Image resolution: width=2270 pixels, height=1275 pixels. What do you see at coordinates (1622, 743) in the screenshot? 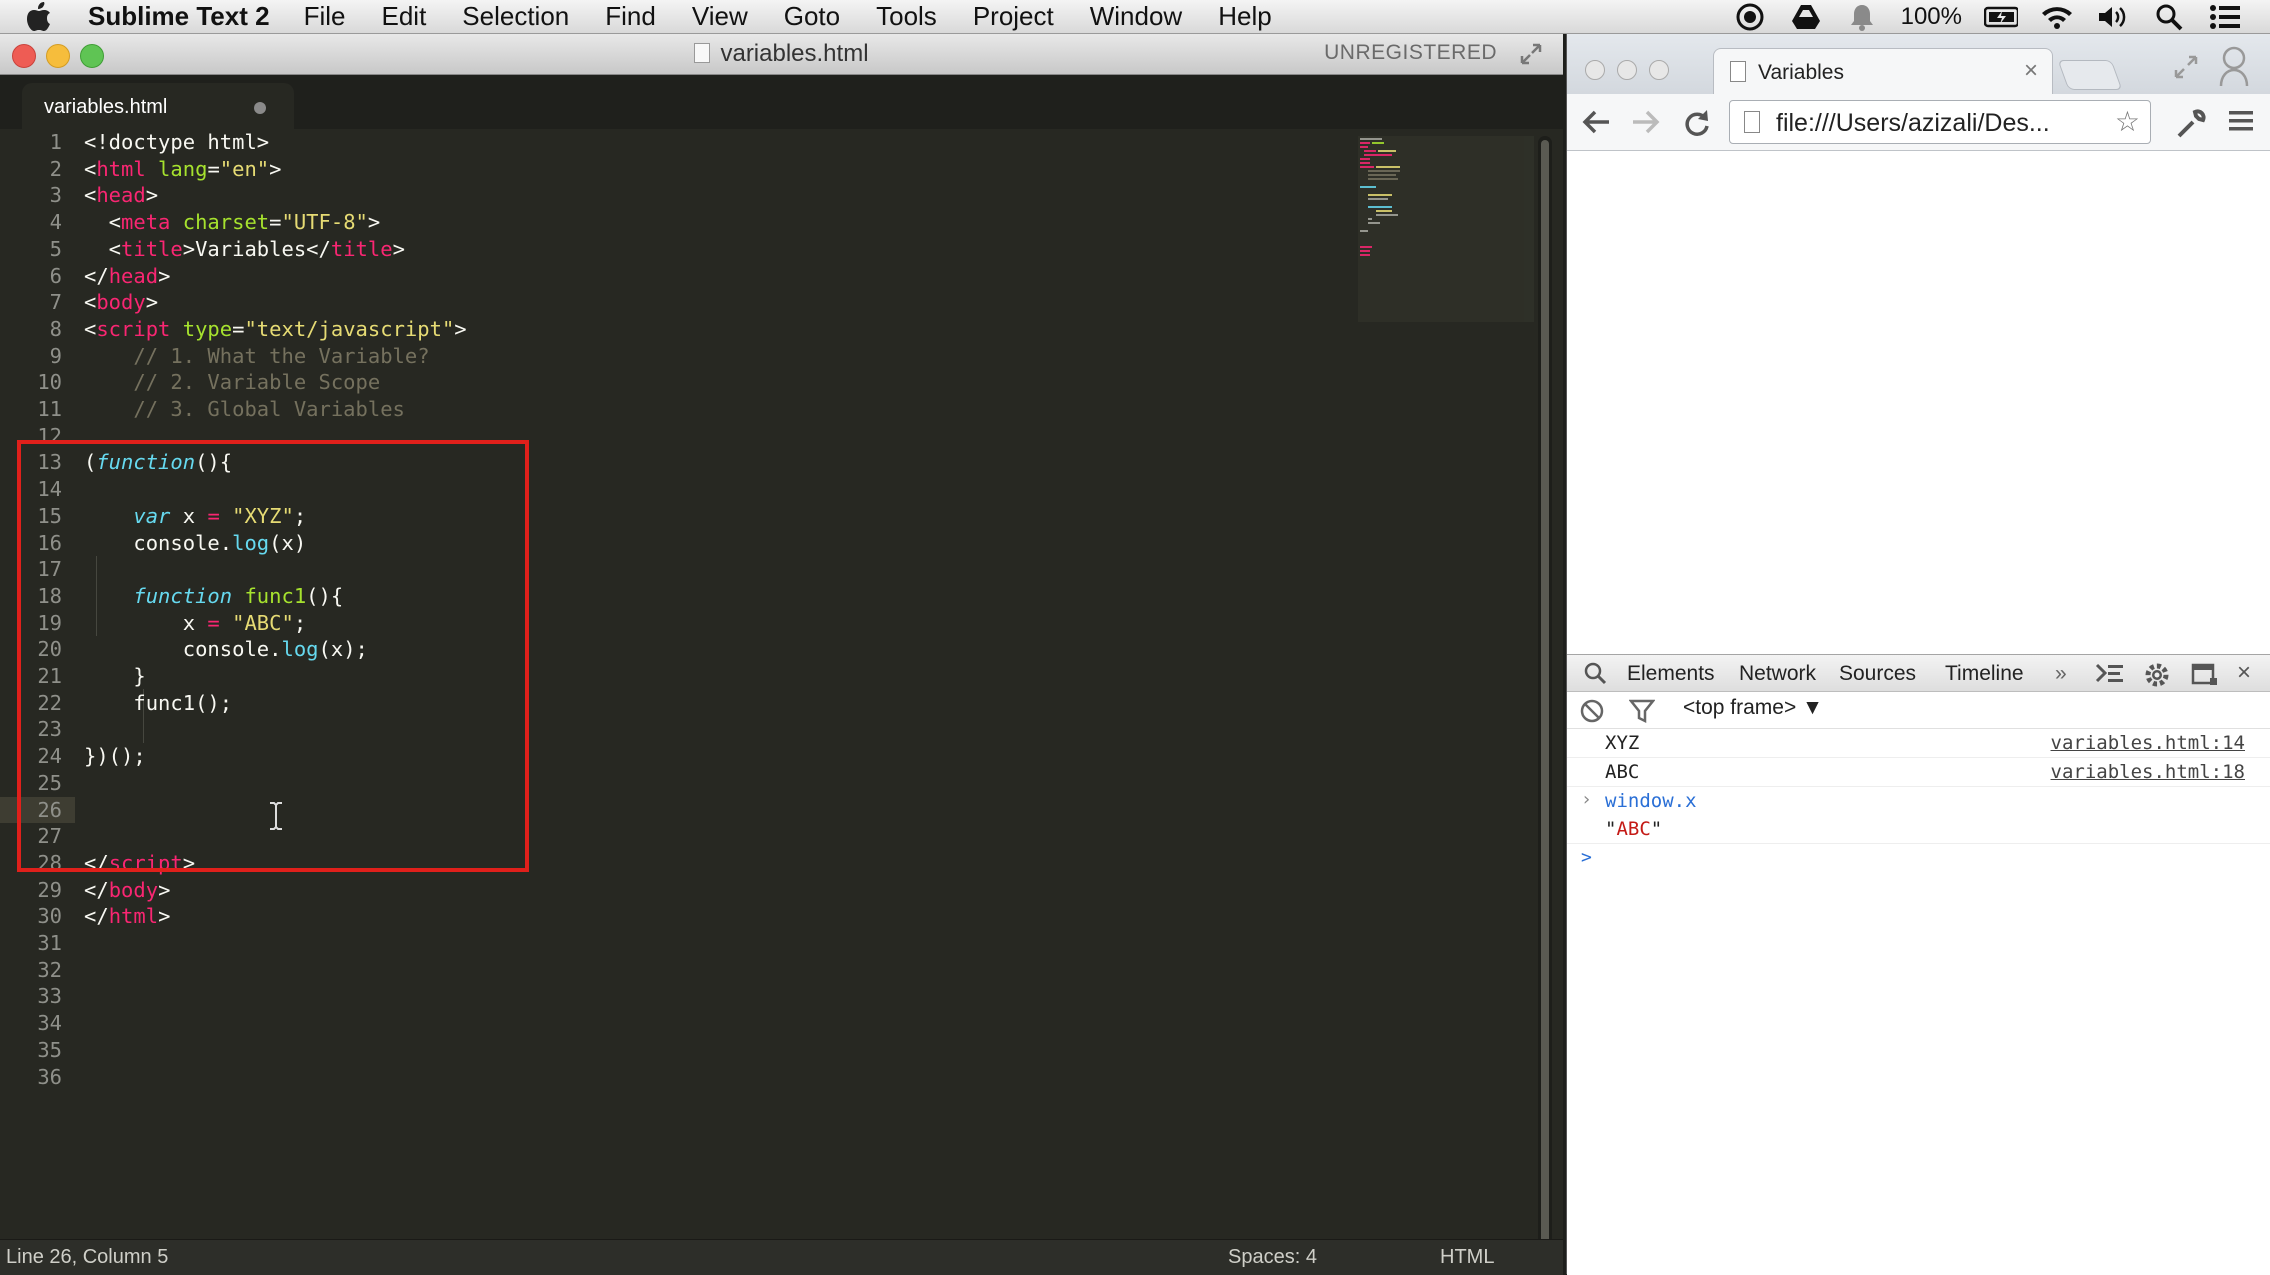
I see `console-log-message: XYZ` at bounding box center [1622, 743].